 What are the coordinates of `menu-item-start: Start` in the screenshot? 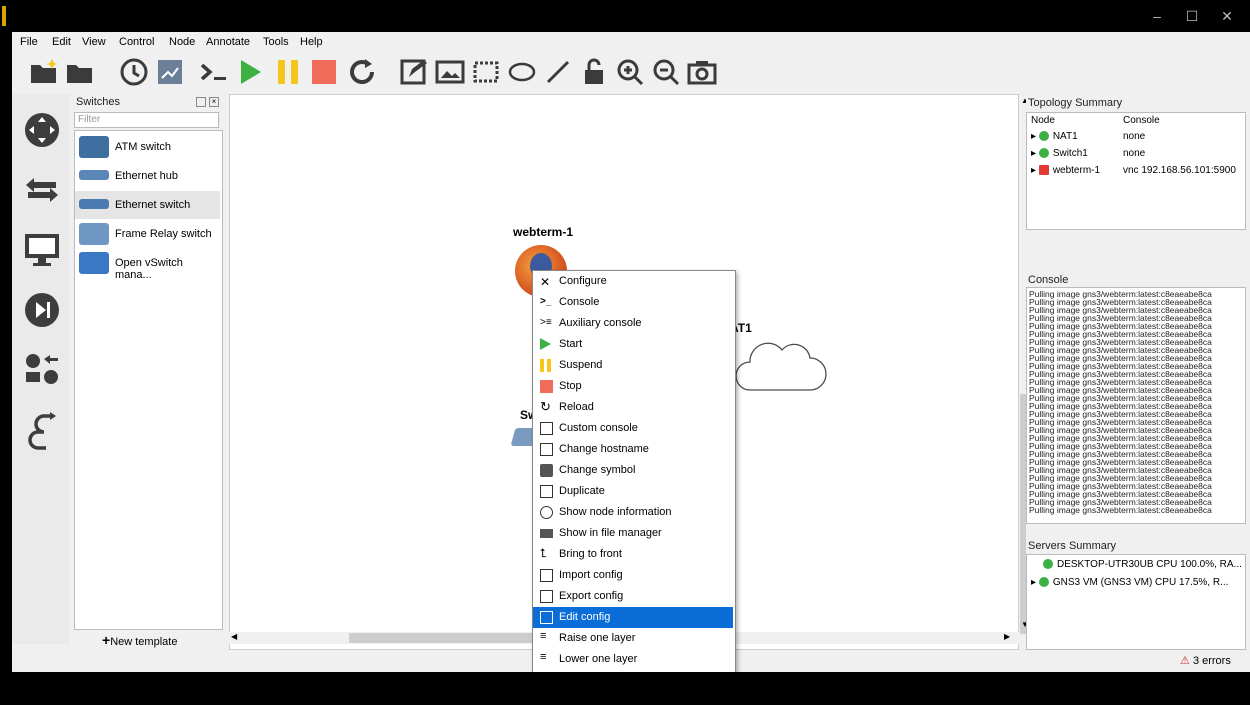 It's located at (633, 344).